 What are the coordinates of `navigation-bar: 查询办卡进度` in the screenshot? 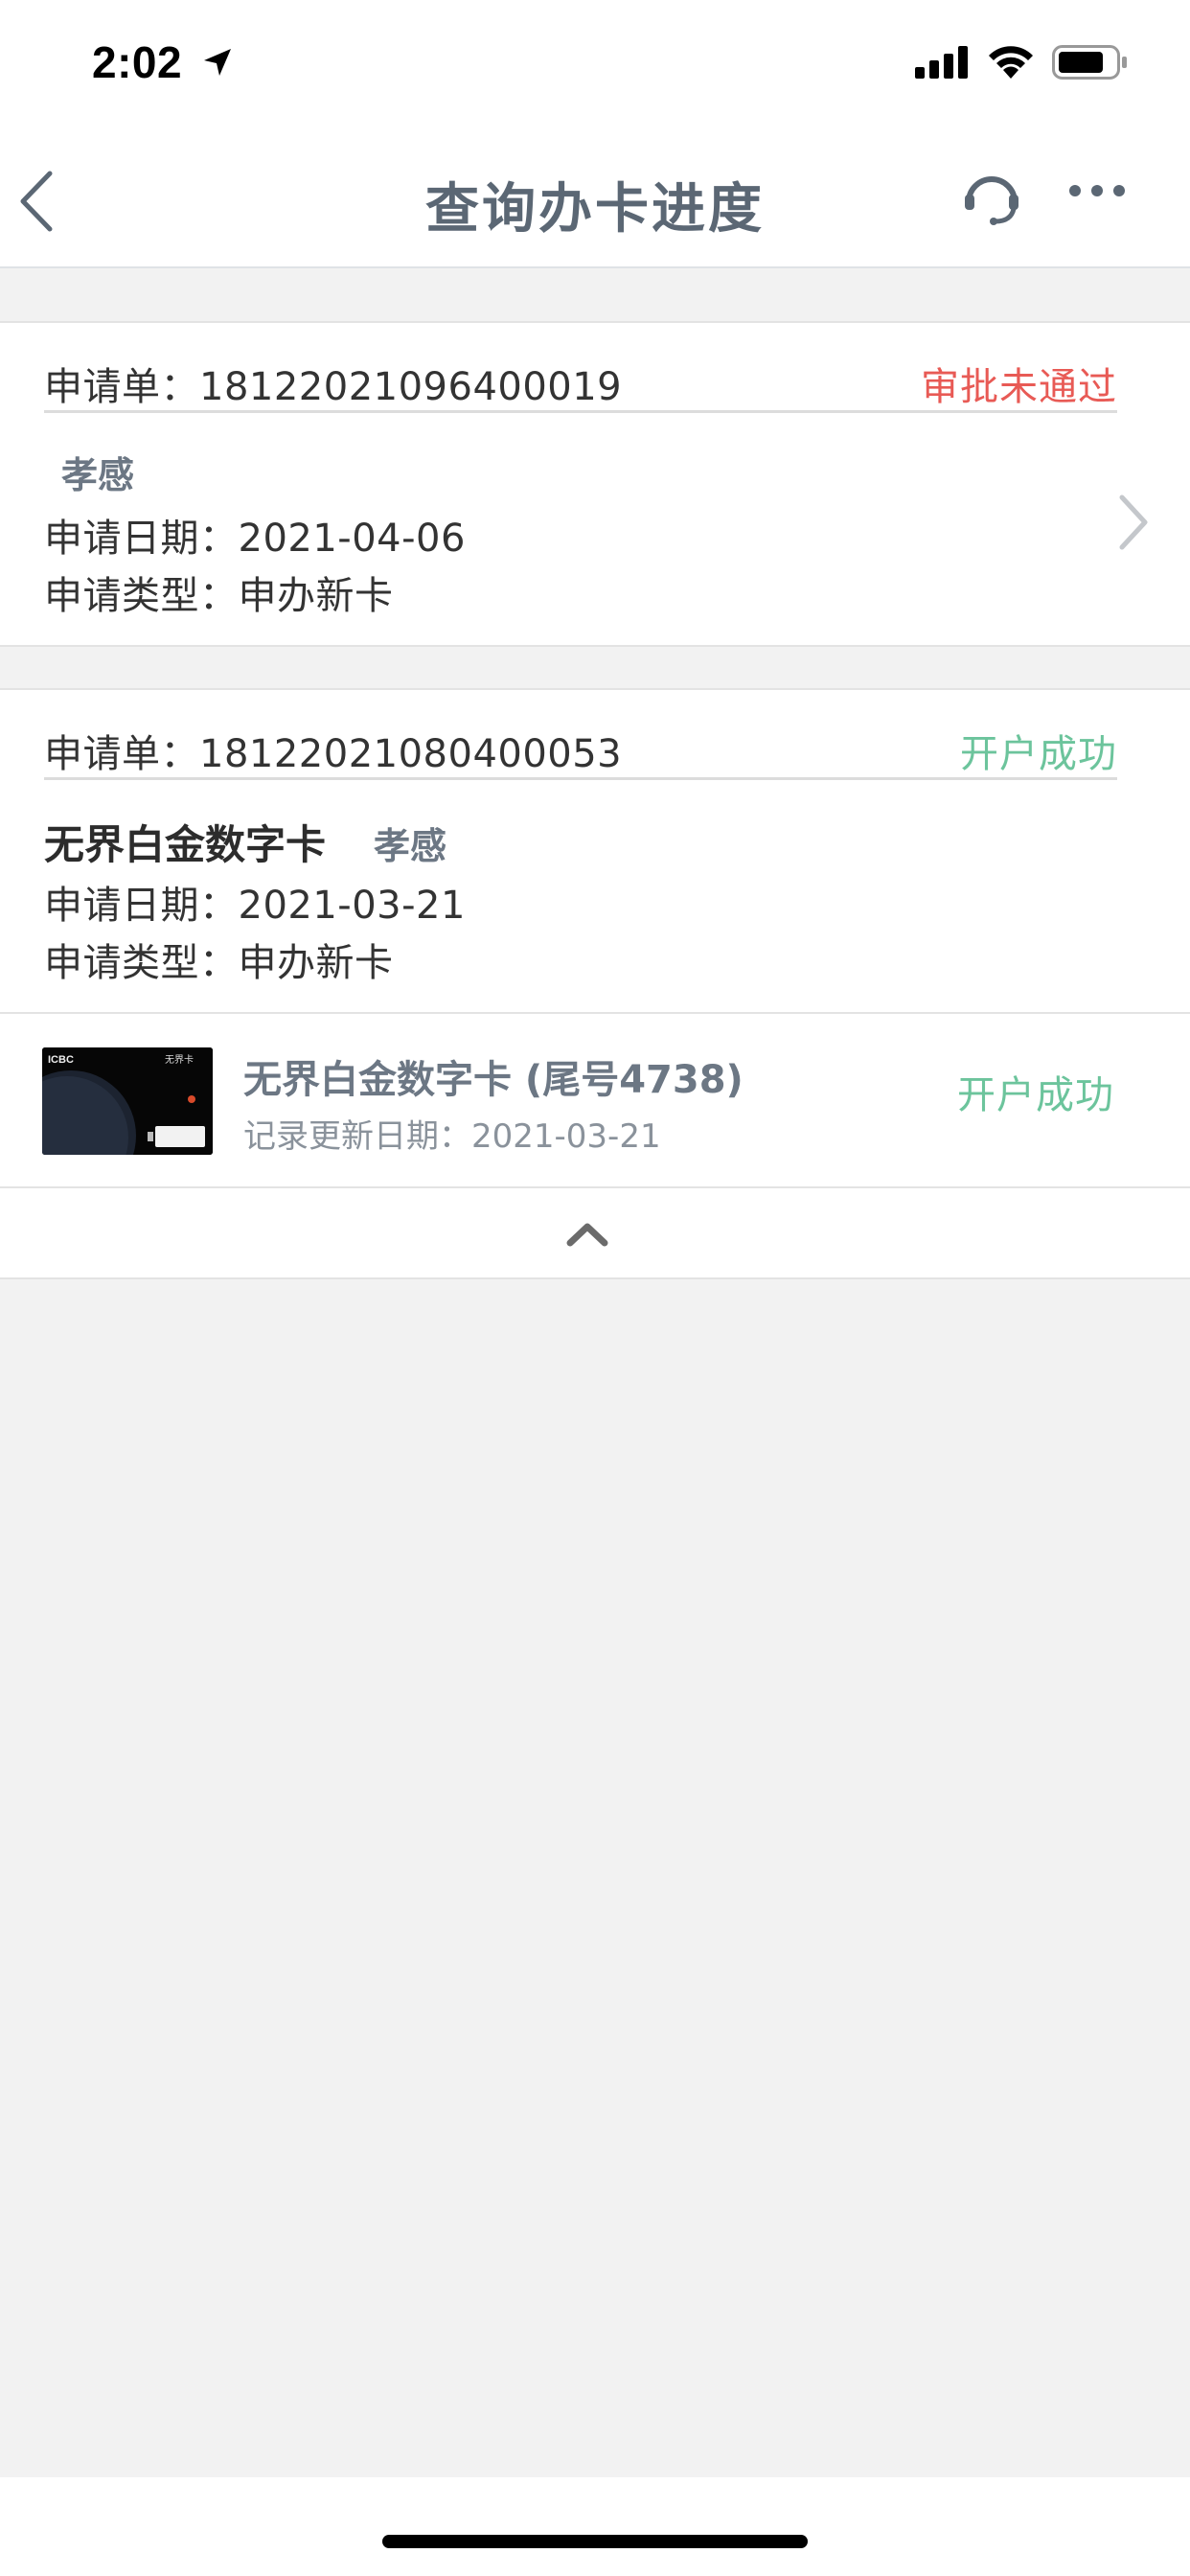 It's located at (595, 198).